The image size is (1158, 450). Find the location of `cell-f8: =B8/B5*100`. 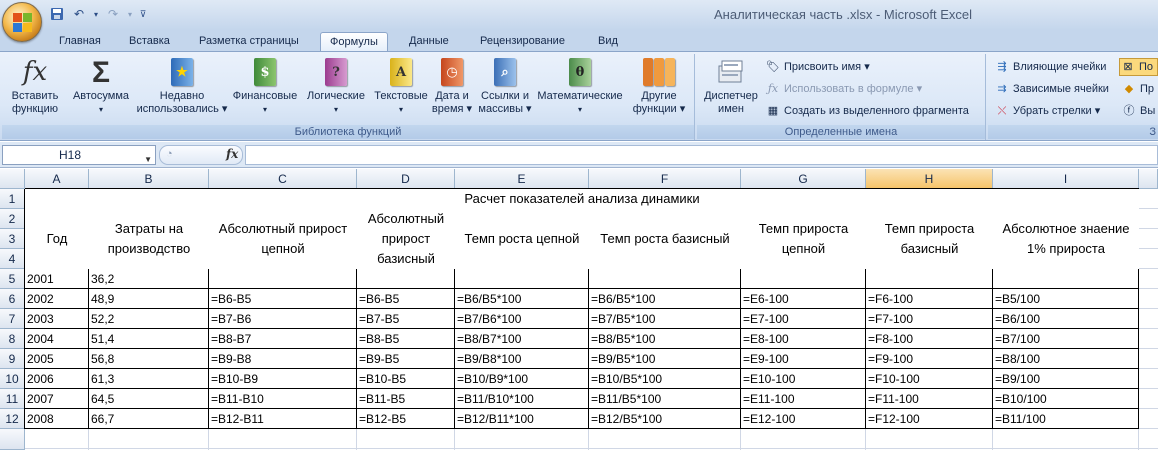

cell-f8: =B8/B5*100 is located at coordinates (665, 339).